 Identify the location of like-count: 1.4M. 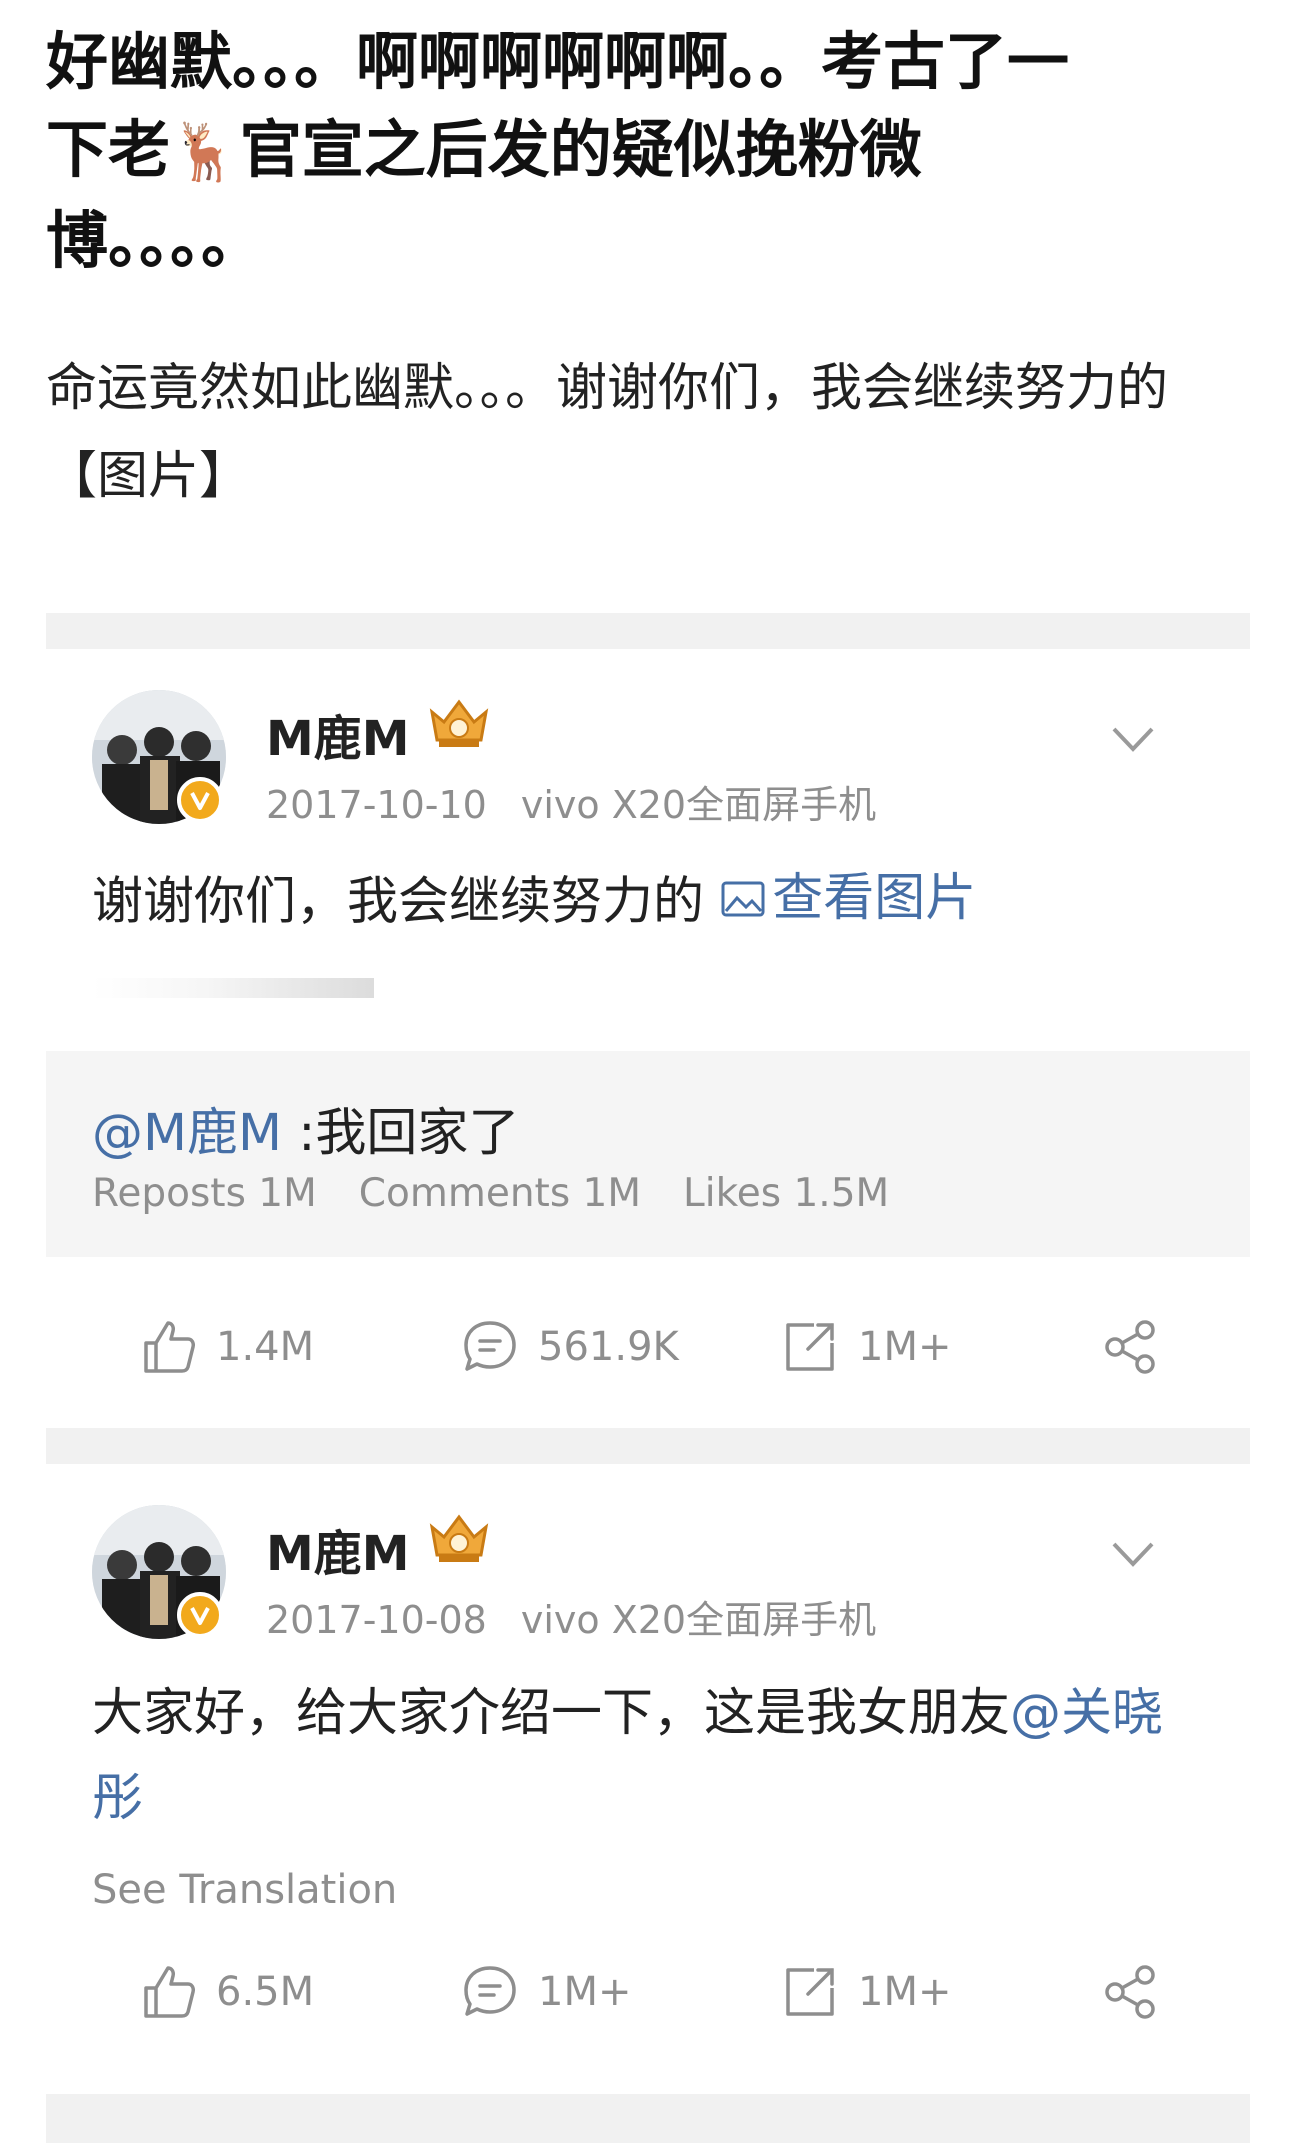
(265, 1347).